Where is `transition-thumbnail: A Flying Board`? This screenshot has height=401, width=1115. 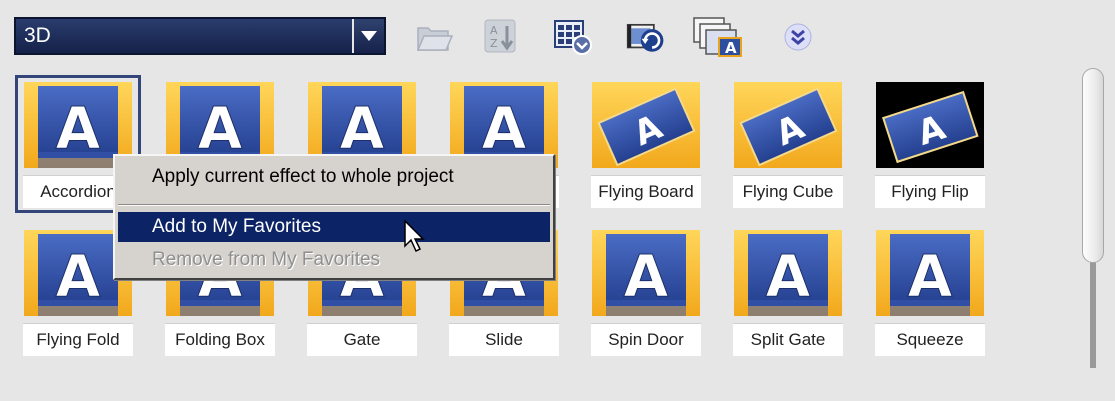
transition-thumbnail: A Flying Board is located at coordinates (646, 144).